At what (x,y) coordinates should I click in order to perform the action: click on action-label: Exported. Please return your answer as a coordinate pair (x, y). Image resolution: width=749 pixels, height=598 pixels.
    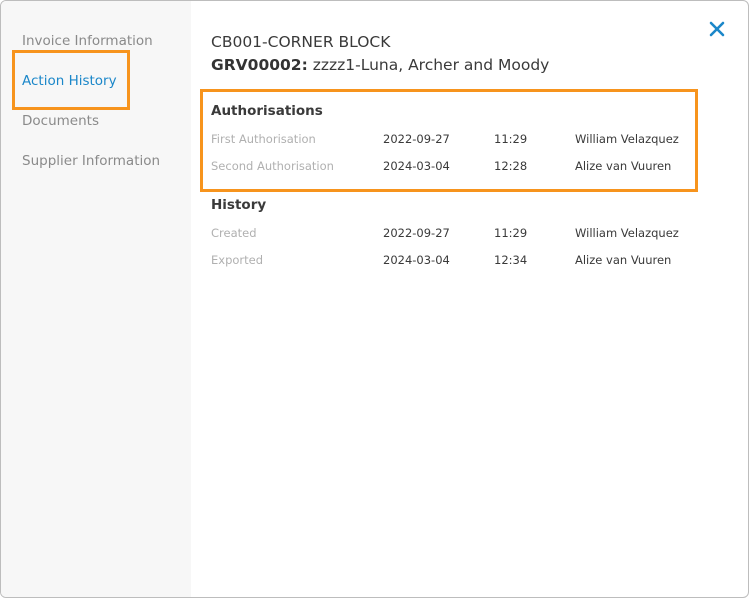
    Looking at the image, I should click on (237, 260).